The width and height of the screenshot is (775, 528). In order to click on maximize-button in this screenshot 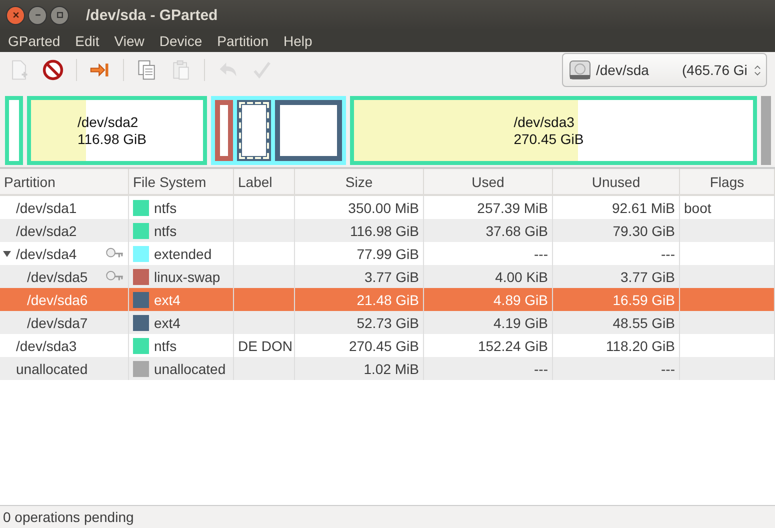, I will do `click(59, 15)`.